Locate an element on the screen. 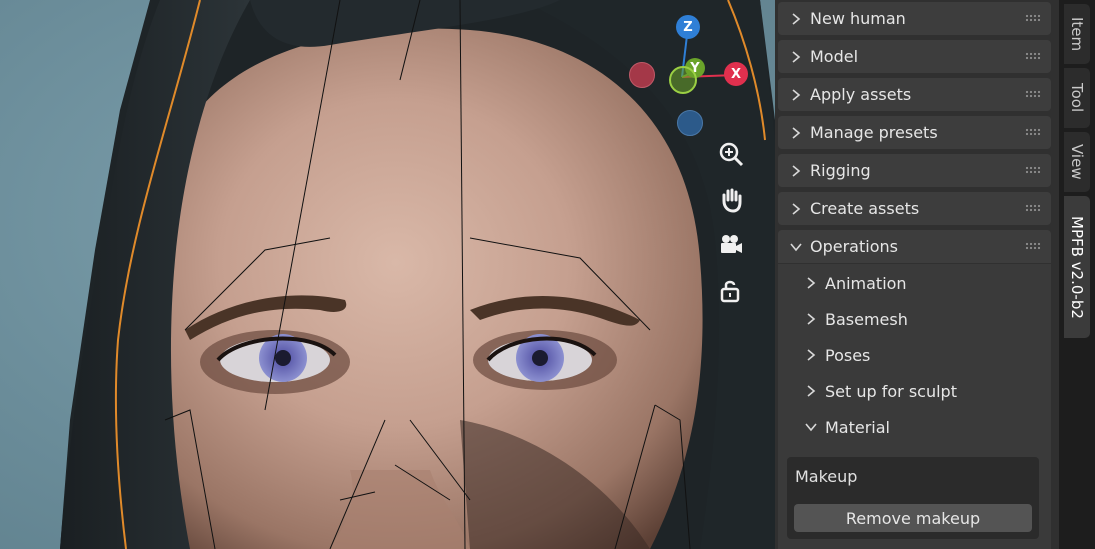  section-label: New human is located at coordinates (858, 18).